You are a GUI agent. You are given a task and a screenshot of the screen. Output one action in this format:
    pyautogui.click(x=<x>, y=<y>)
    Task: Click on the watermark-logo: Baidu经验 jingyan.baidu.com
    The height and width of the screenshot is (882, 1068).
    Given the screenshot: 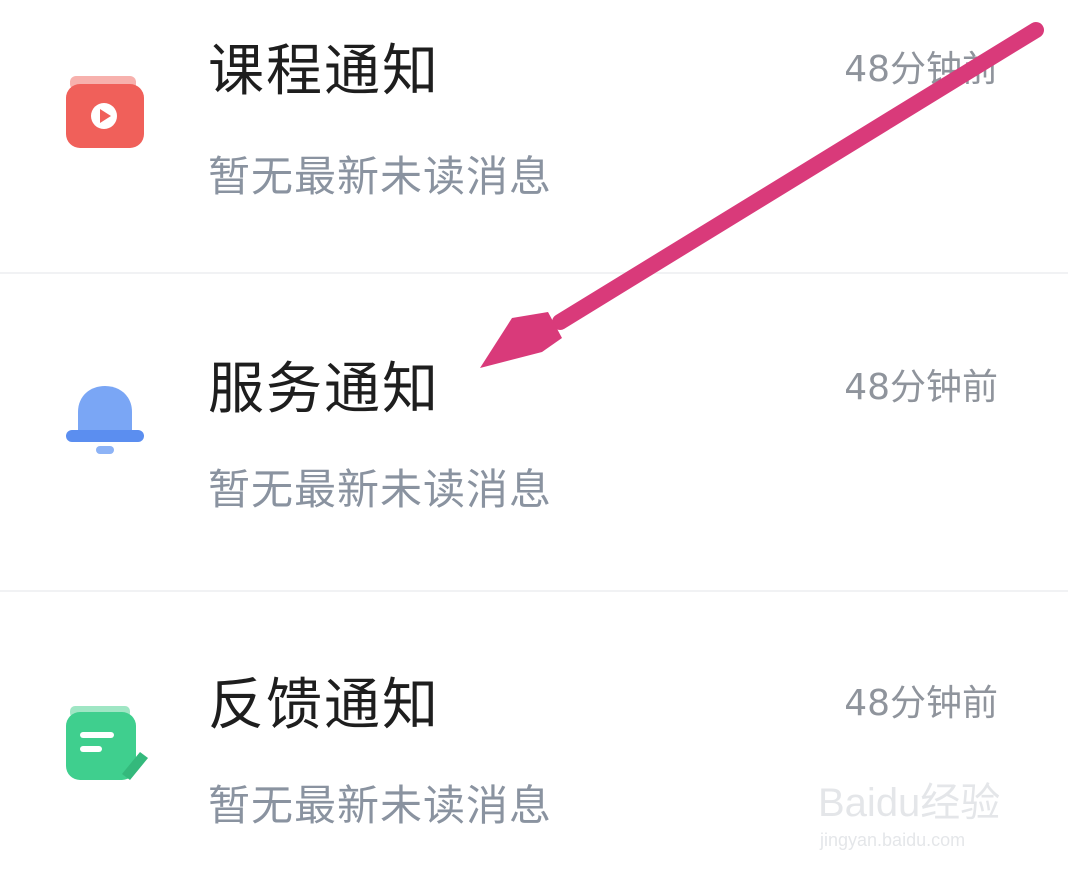 What is the action you would take?
    pyautogui.click(x=918, y=815)
    